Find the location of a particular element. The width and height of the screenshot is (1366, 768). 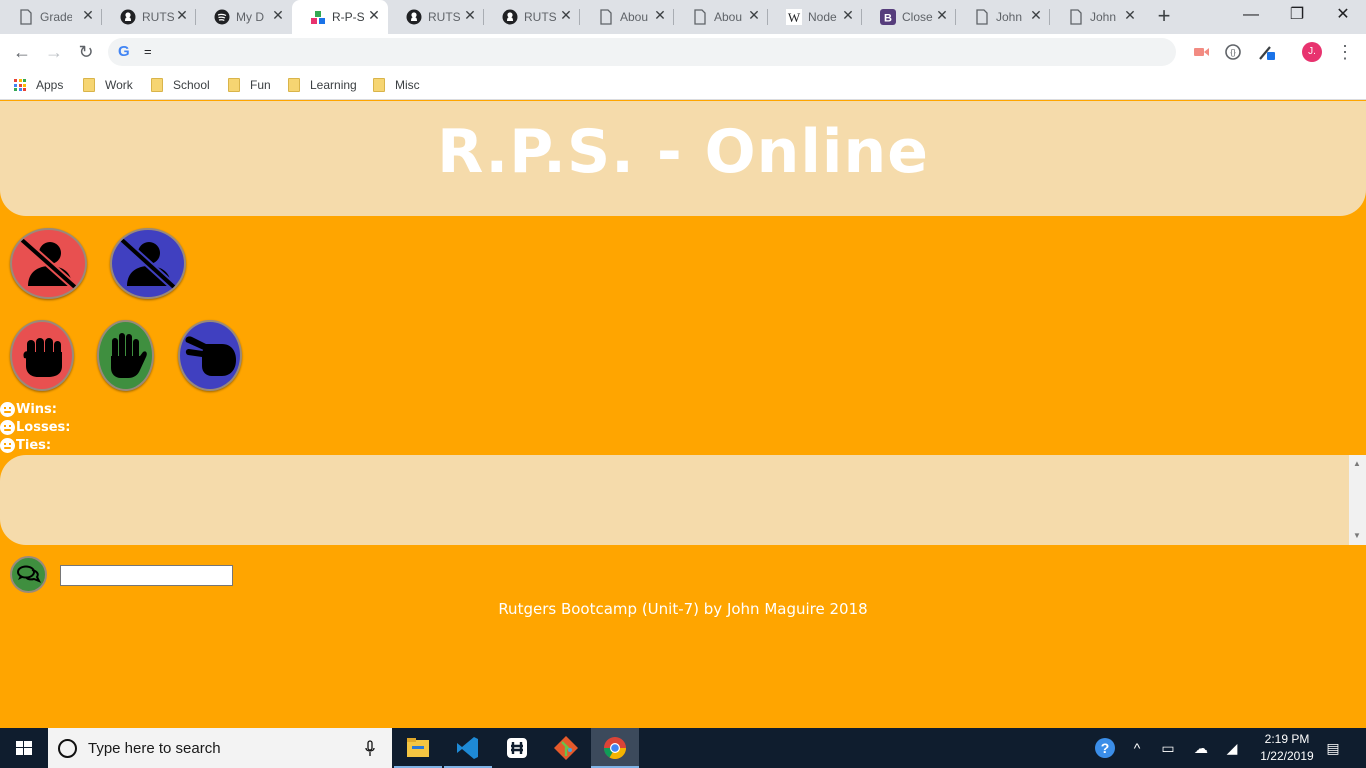

help-icon: ? is located at coordinates (1105, 748).